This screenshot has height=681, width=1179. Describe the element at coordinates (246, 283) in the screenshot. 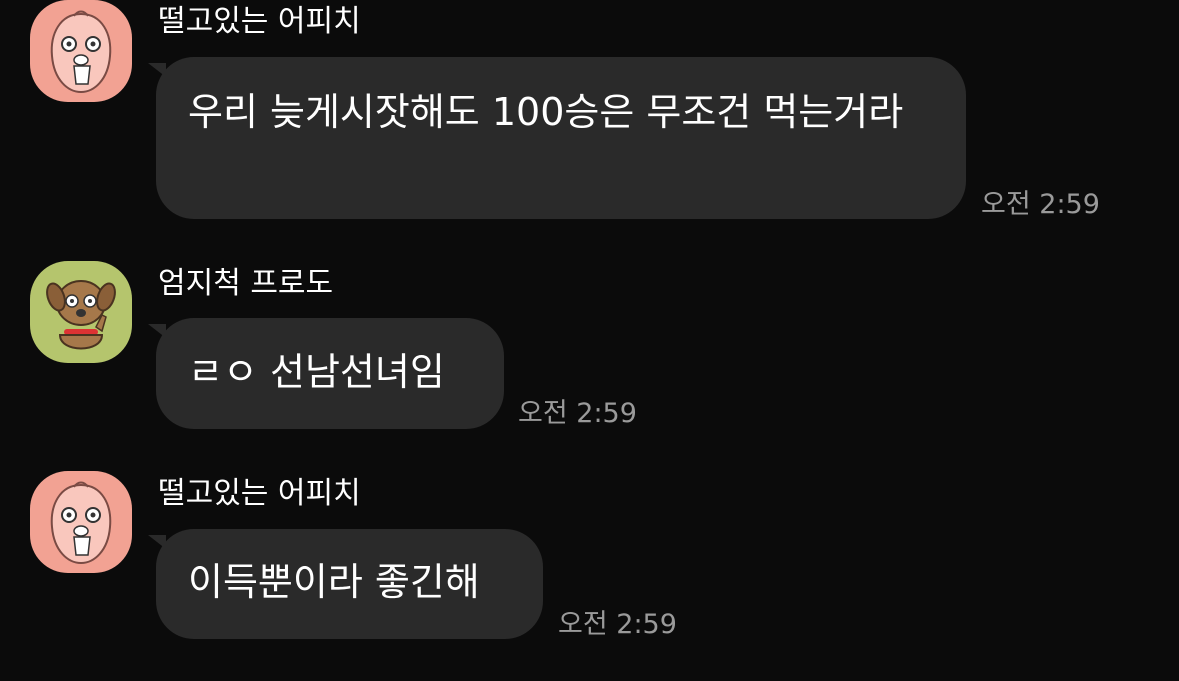

I see `sender-name: 엄지척 프로도` at that location.